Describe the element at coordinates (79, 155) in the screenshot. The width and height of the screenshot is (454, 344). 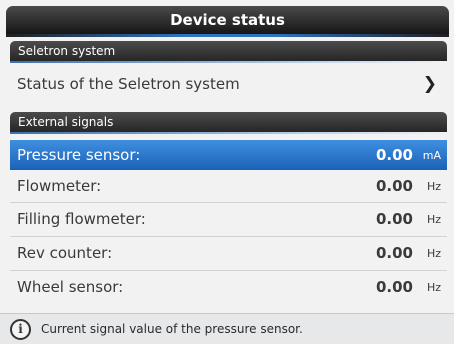
I see `signal-label: Pressure sensor:` at that location.